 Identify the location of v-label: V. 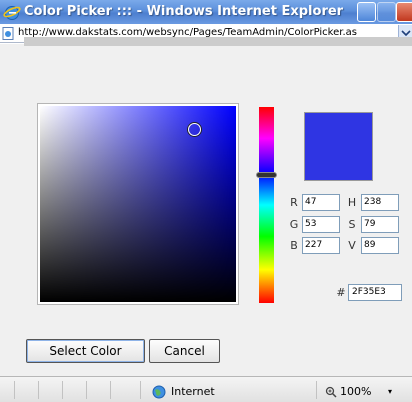
(352, 245).